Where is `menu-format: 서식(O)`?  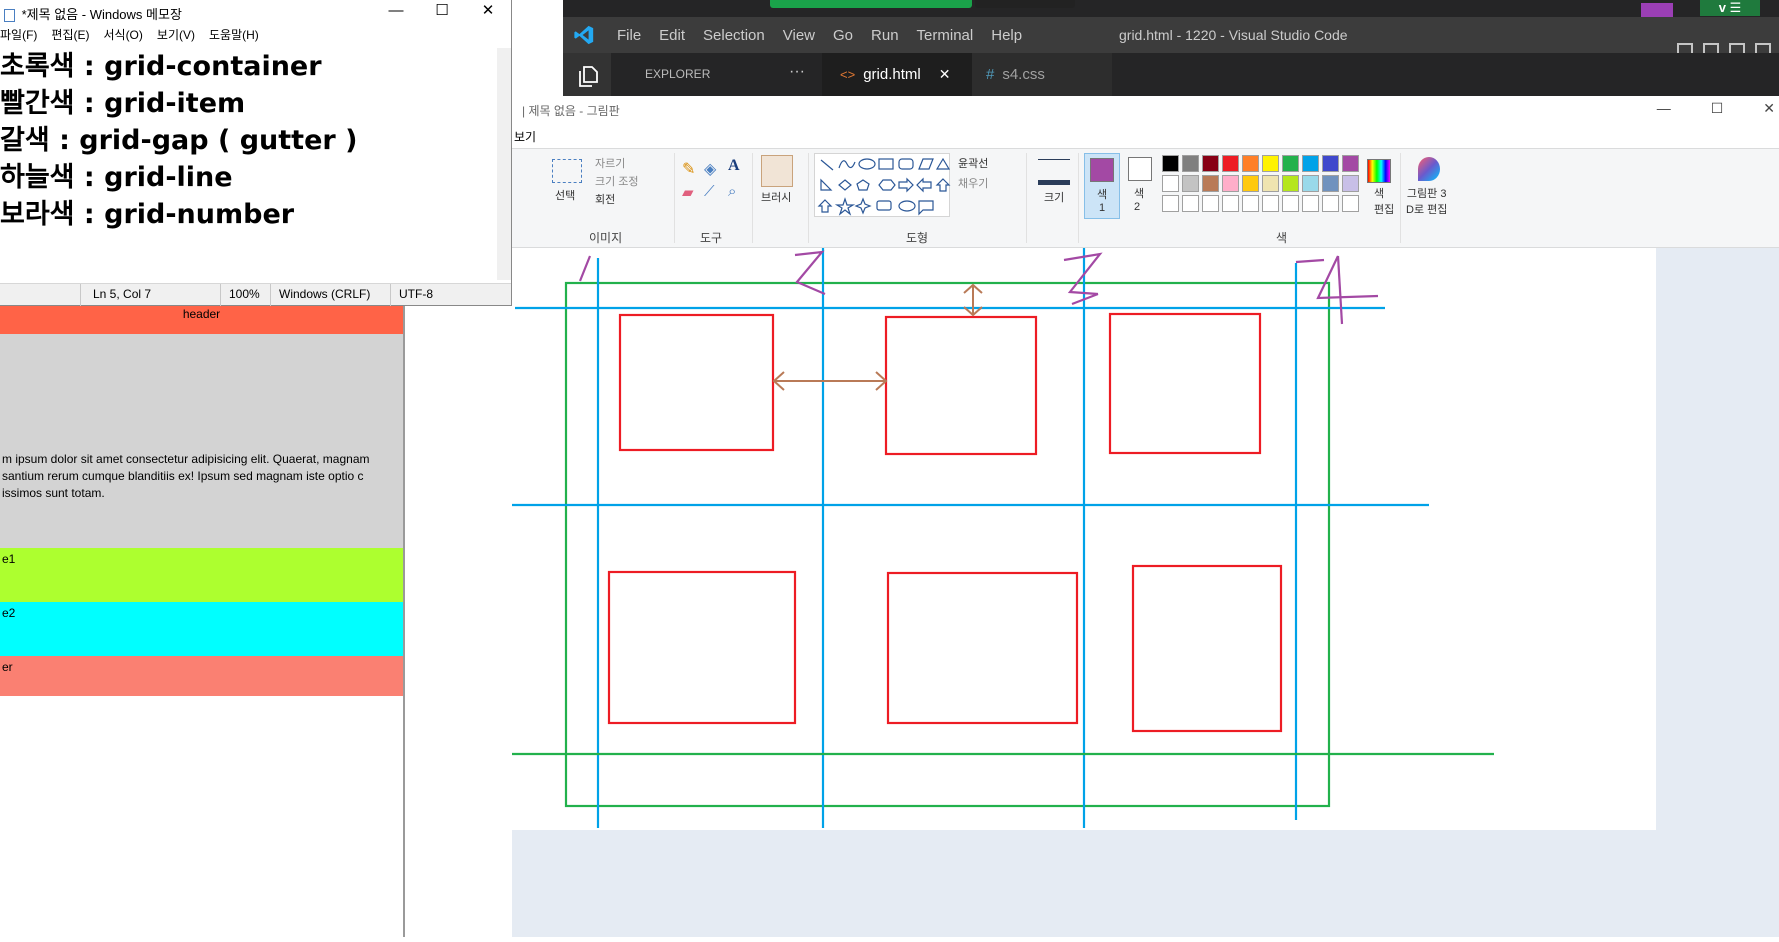 menu-format: 서식(O) is located at coordinates (122, 36).